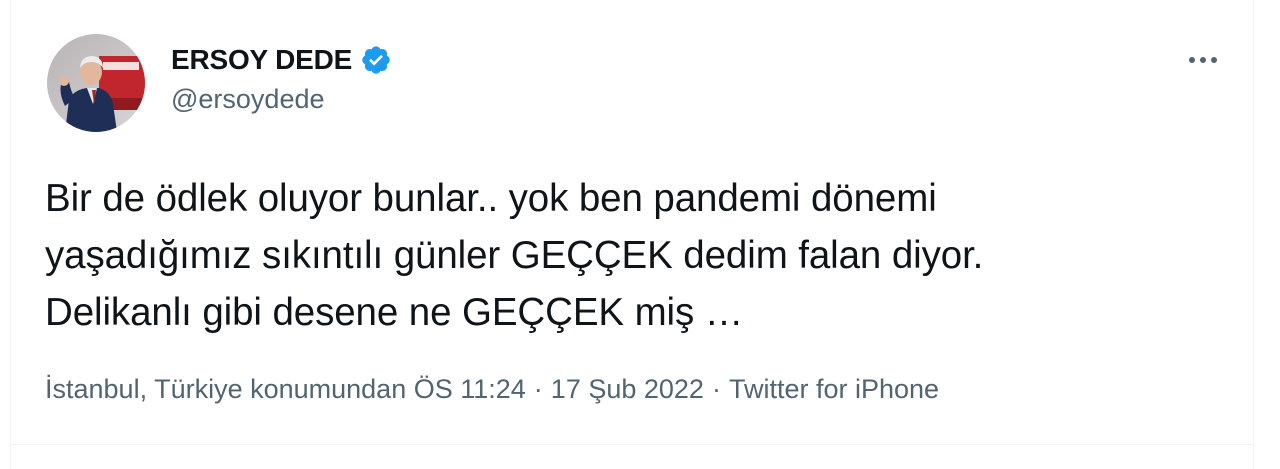 Image resolution: width=1280 pixels, height=469 pixels. I want to click on avatar-photo-icon, so click(96, 83).